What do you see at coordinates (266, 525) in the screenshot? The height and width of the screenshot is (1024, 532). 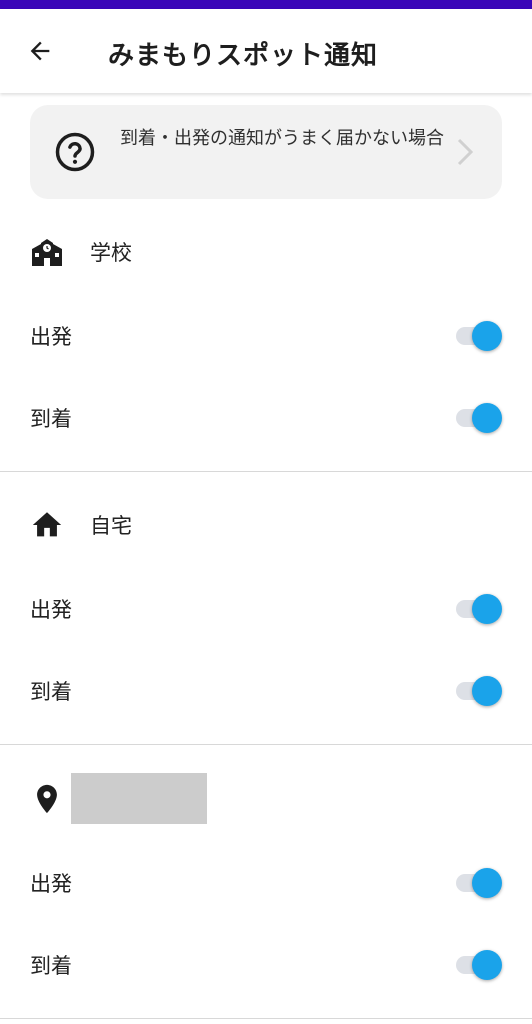 I see `spot-header: 自宅` at bounding box center [266, 525].